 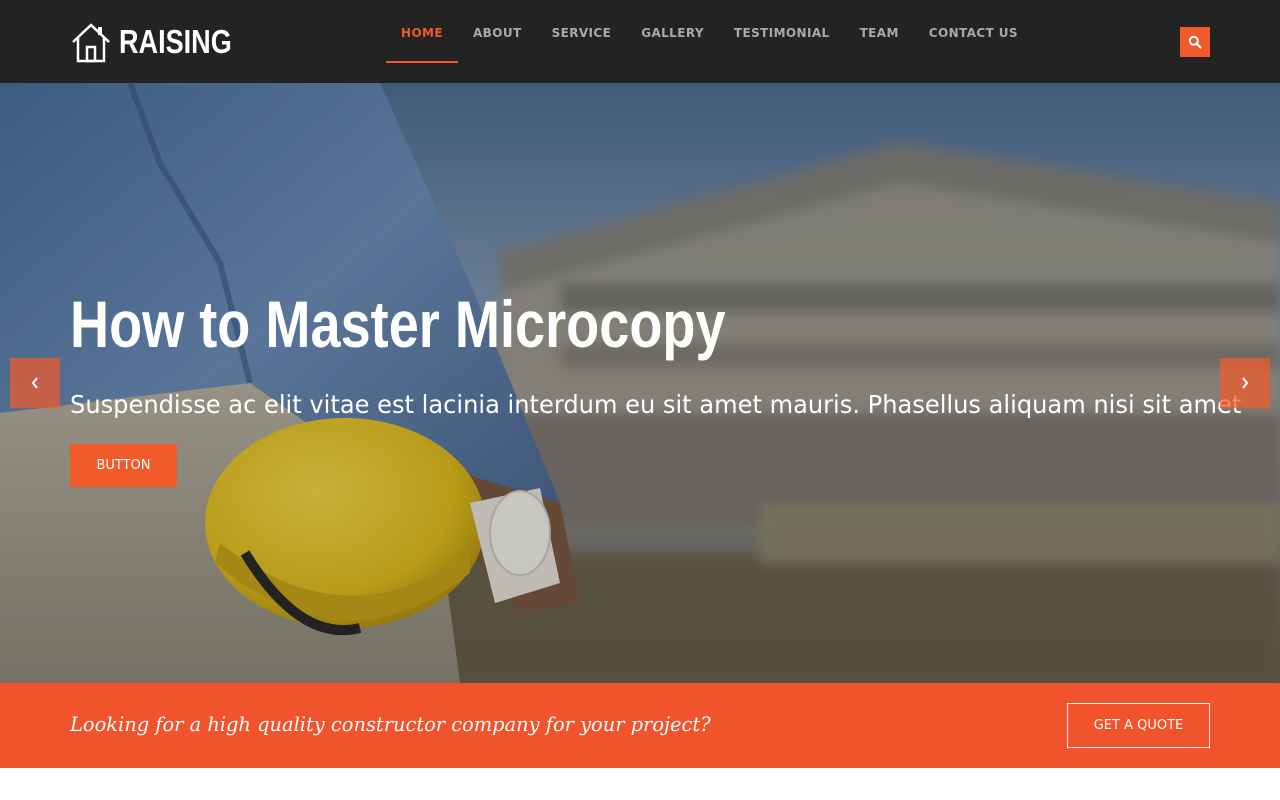 What do you see at coordinates (582, 31) in the screenshot?
I see `nav-item-service: SERVICE` at bounding box center [582, 31].